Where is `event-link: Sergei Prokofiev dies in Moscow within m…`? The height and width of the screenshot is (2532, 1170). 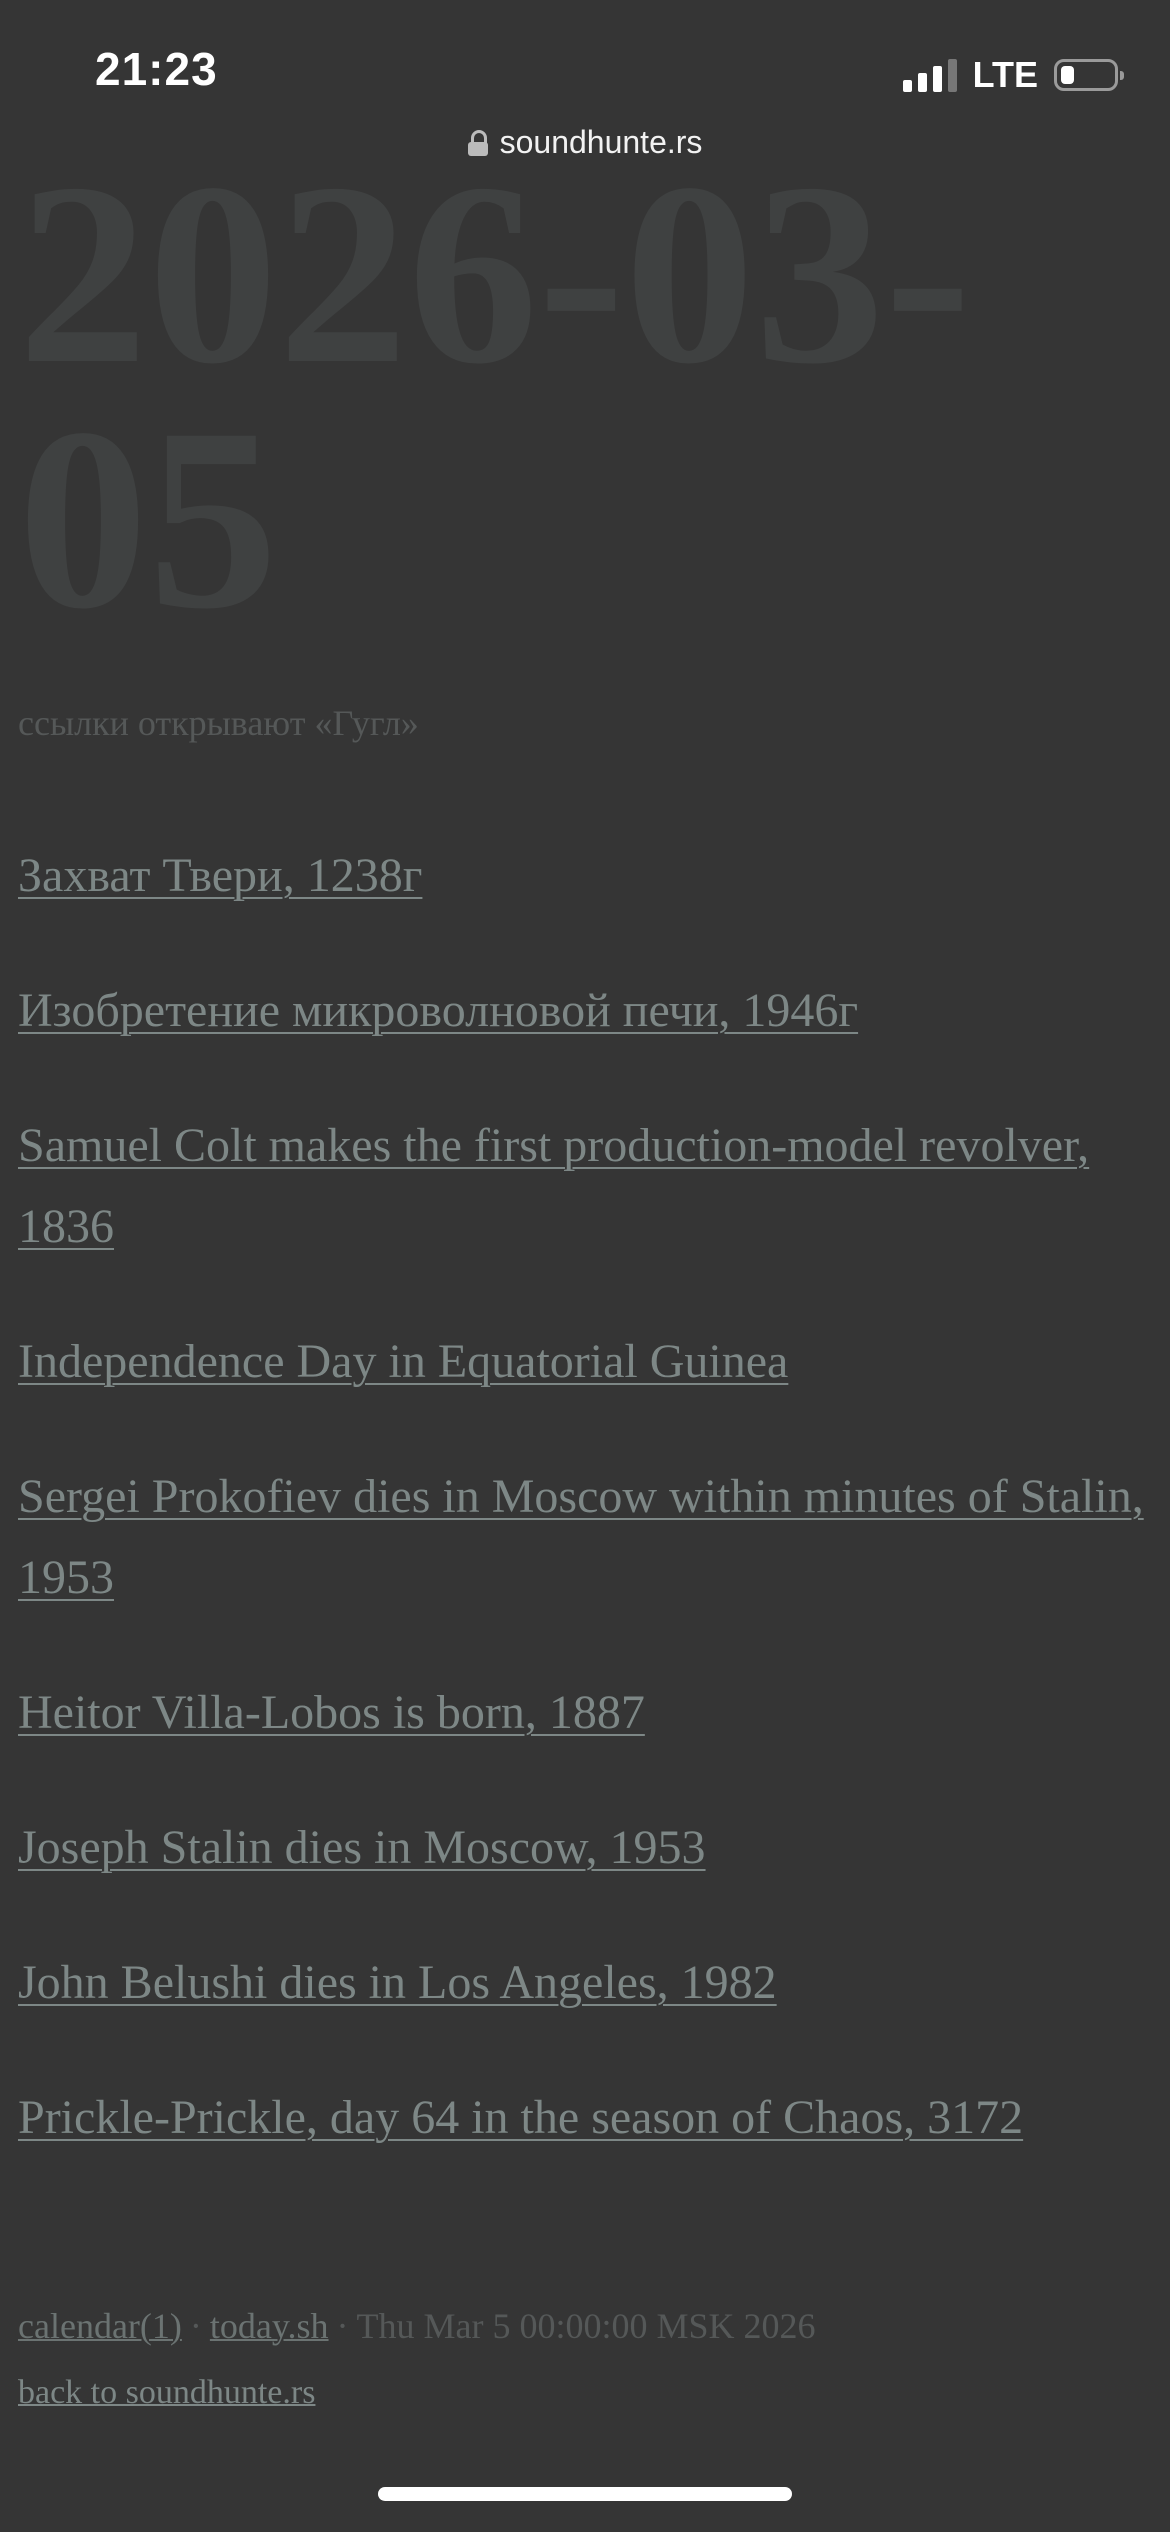
event-link: Sergei Prokofiev dies in Moscow within m… is located at coordinates (581, 1537).